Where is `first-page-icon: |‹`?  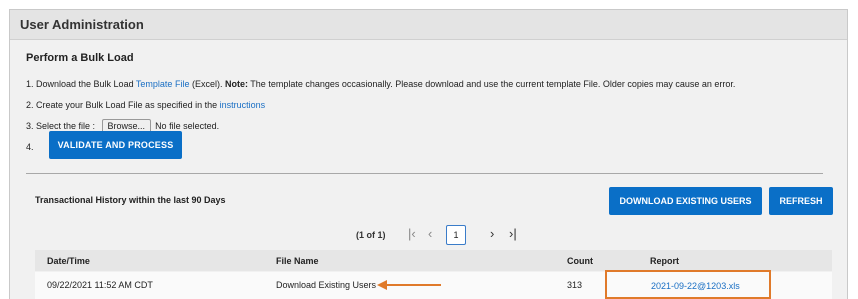
first-page-icon: |‹ is located at coordinates (412, 233).